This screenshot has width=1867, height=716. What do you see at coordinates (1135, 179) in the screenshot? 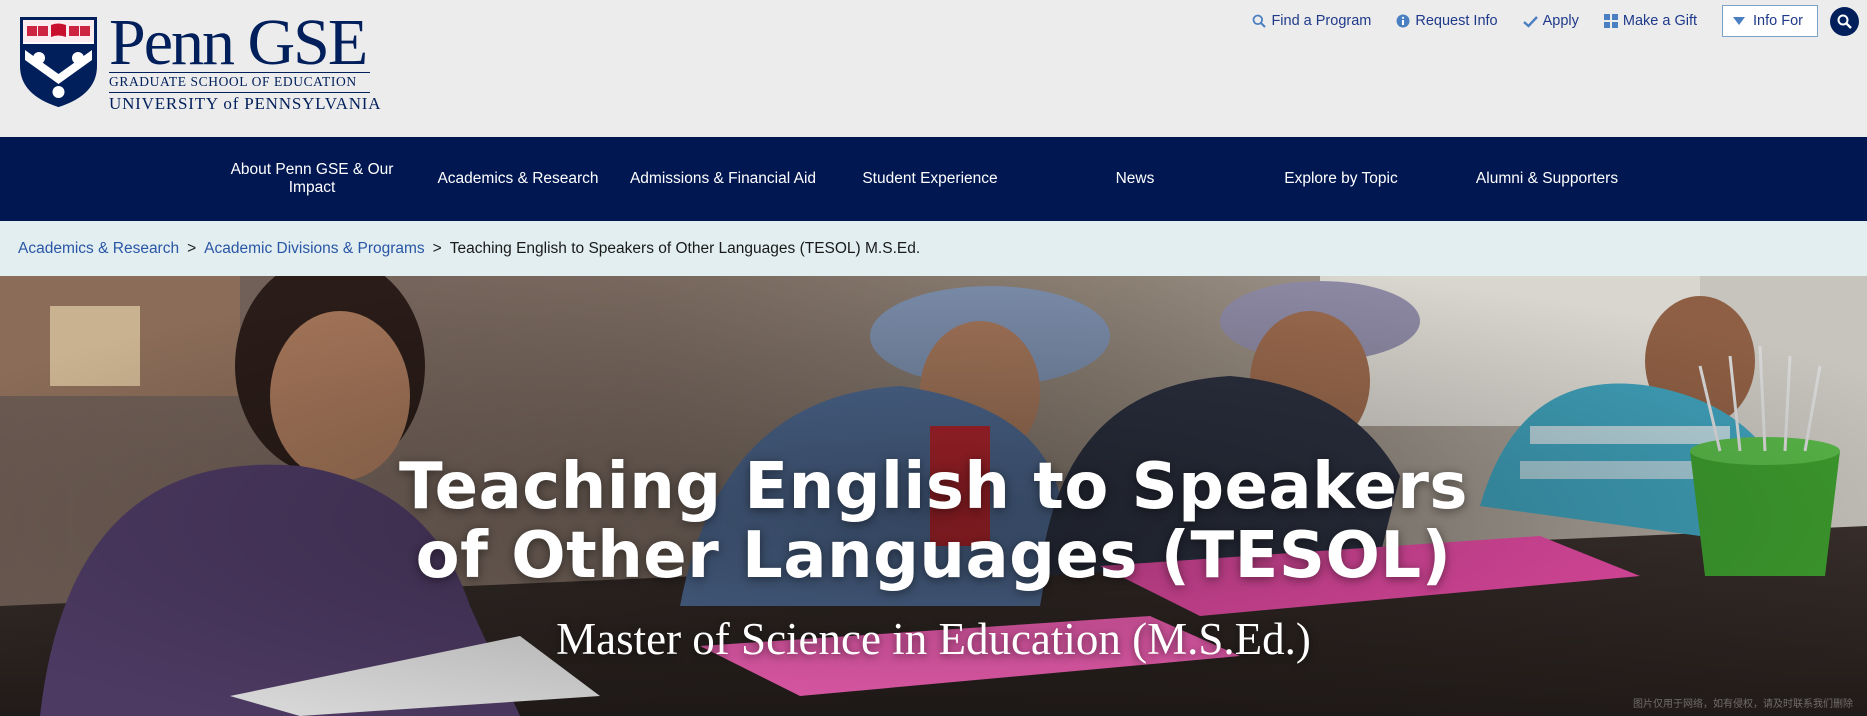
I see `nav-item-news: News` at bounding box center [1135, 179].